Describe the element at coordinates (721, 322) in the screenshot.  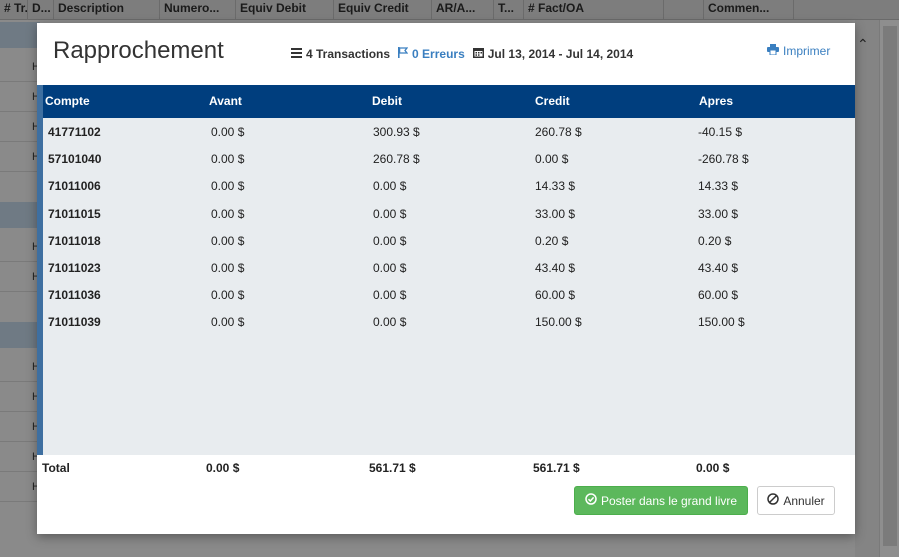
I see `cell-apres: 150.00 $` at that location.